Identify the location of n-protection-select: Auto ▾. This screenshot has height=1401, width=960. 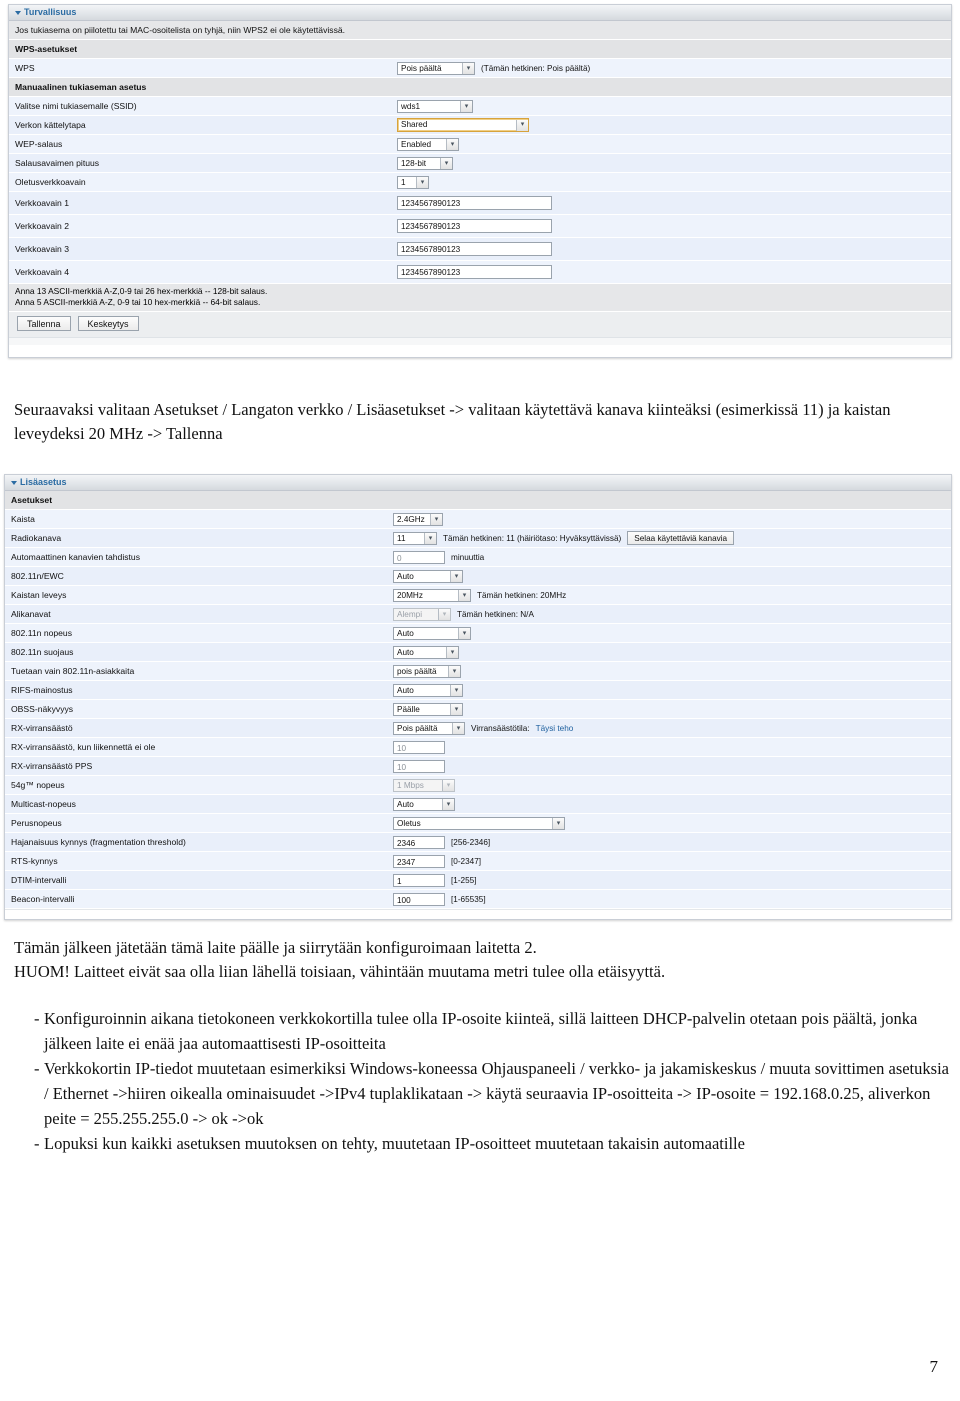
(426, 652).